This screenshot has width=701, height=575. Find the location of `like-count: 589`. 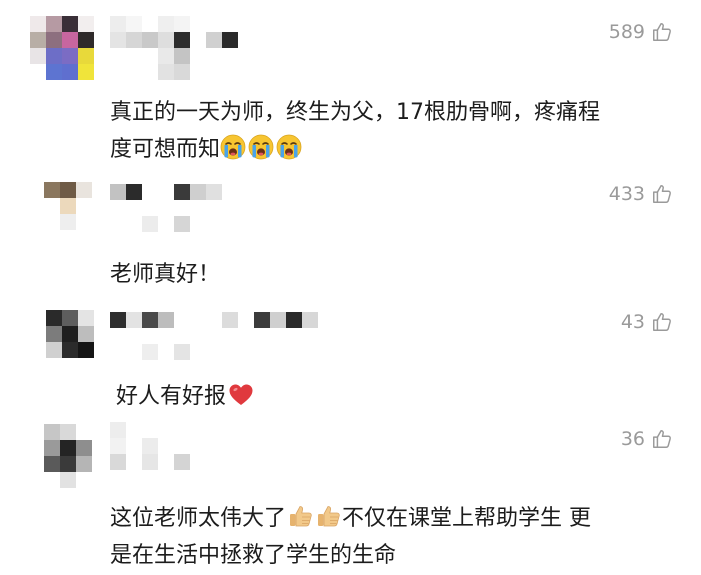

like-count: 589 is located at coordinates (626, 32).